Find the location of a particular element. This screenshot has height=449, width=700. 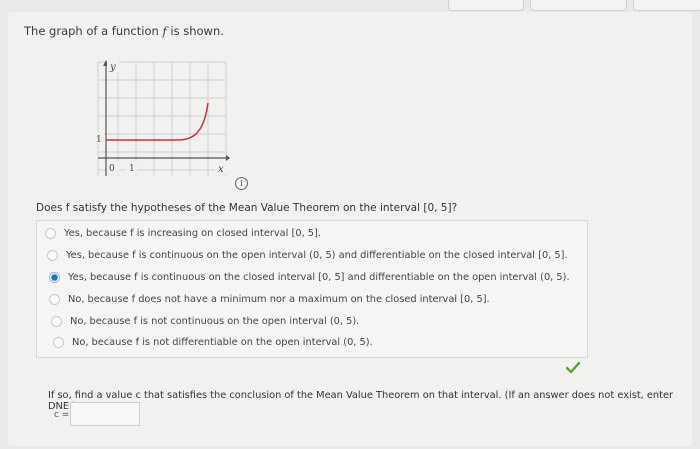

y-tick-1: 1 is located at coordinates (99, 140).